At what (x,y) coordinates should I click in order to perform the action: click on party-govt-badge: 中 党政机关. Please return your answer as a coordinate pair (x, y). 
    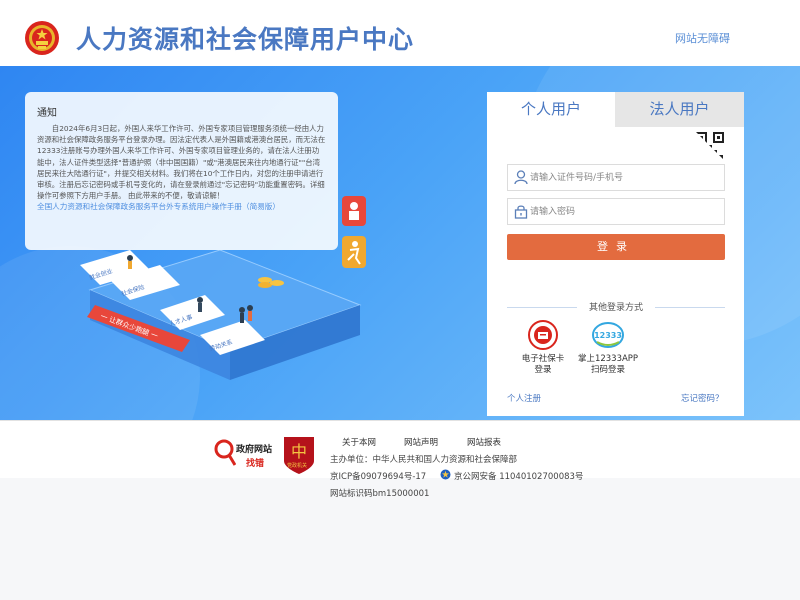
    Looking at the image, I should click on (299, 455).